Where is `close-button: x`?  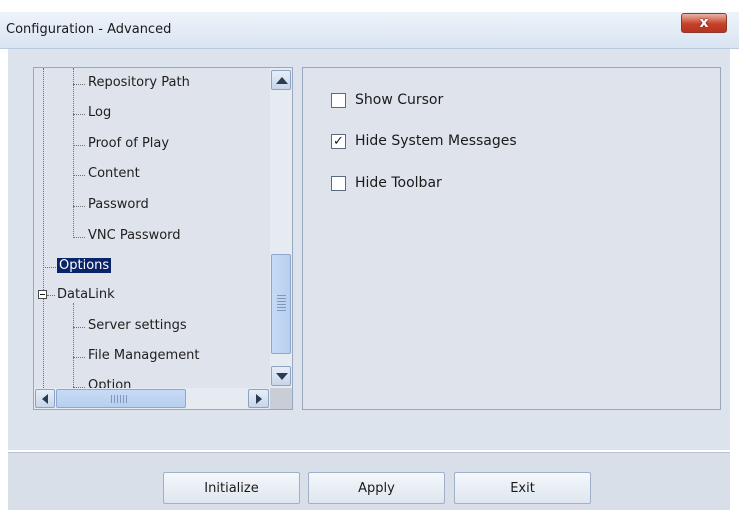 close-button: x is located at coordinates (704, 23).